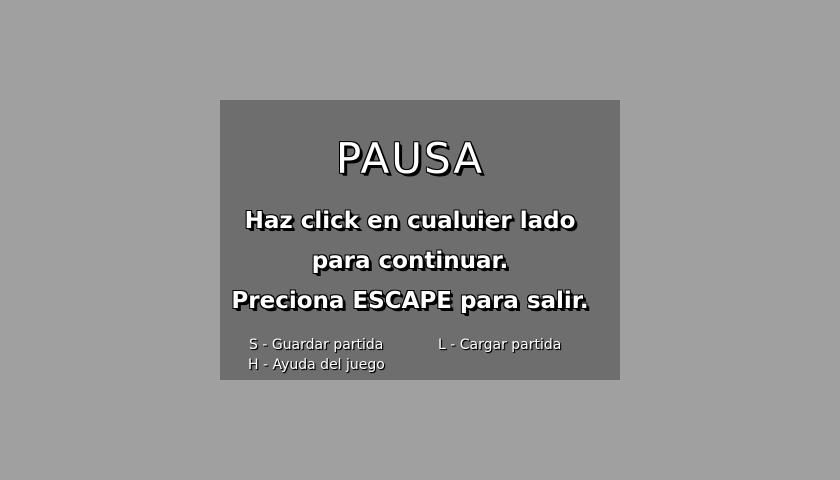  Describe the element at coordinates (410, 301) in the screenshot. I see `instruction-line: Preciona ESCAPE para salir.` at that location.